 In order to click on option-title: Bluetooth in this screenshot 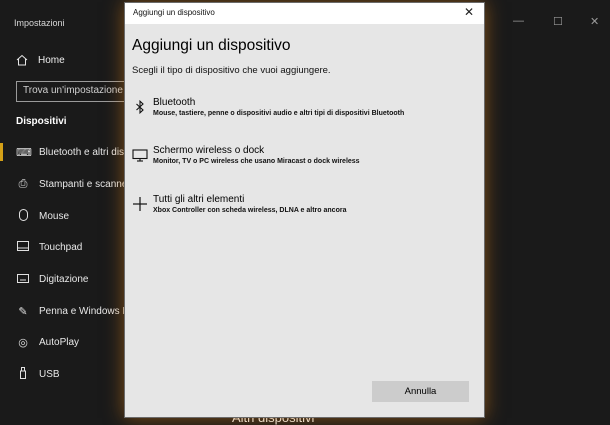, I will do `click(174, 102)`.